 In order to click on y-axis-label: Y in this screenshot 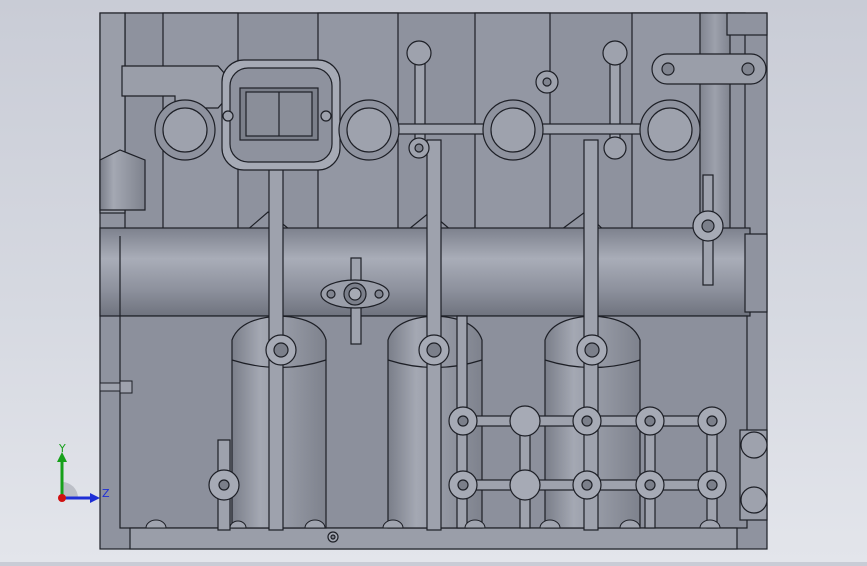, I will do `click(62, 448)`.